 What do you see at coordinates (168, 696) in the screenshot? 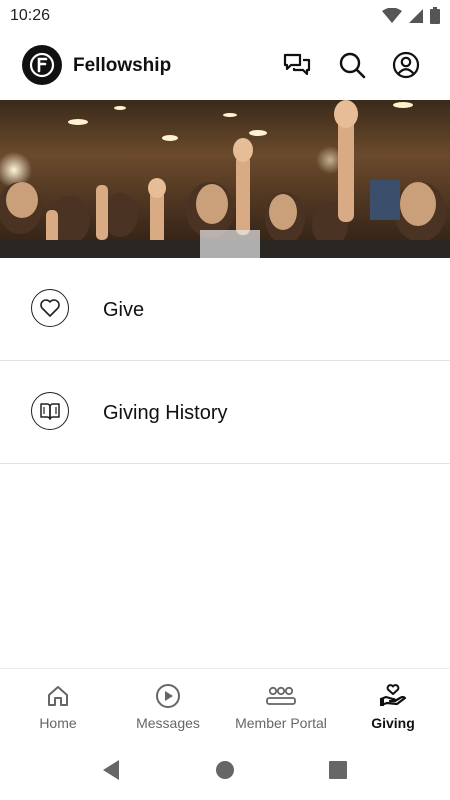
I see `play-circle-icon` at bounding box center [168, 696].